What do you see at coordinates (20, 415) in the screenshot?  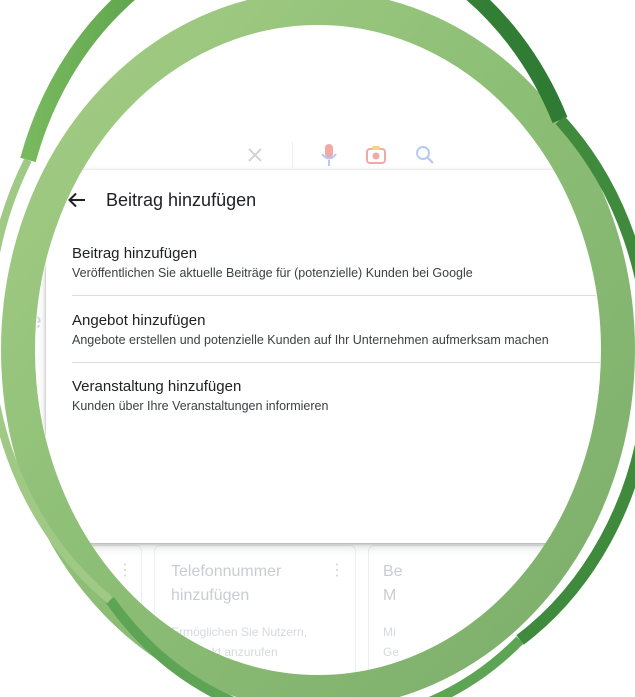 I see `news-label-fragment: richten` at bounding box center [20, 415].